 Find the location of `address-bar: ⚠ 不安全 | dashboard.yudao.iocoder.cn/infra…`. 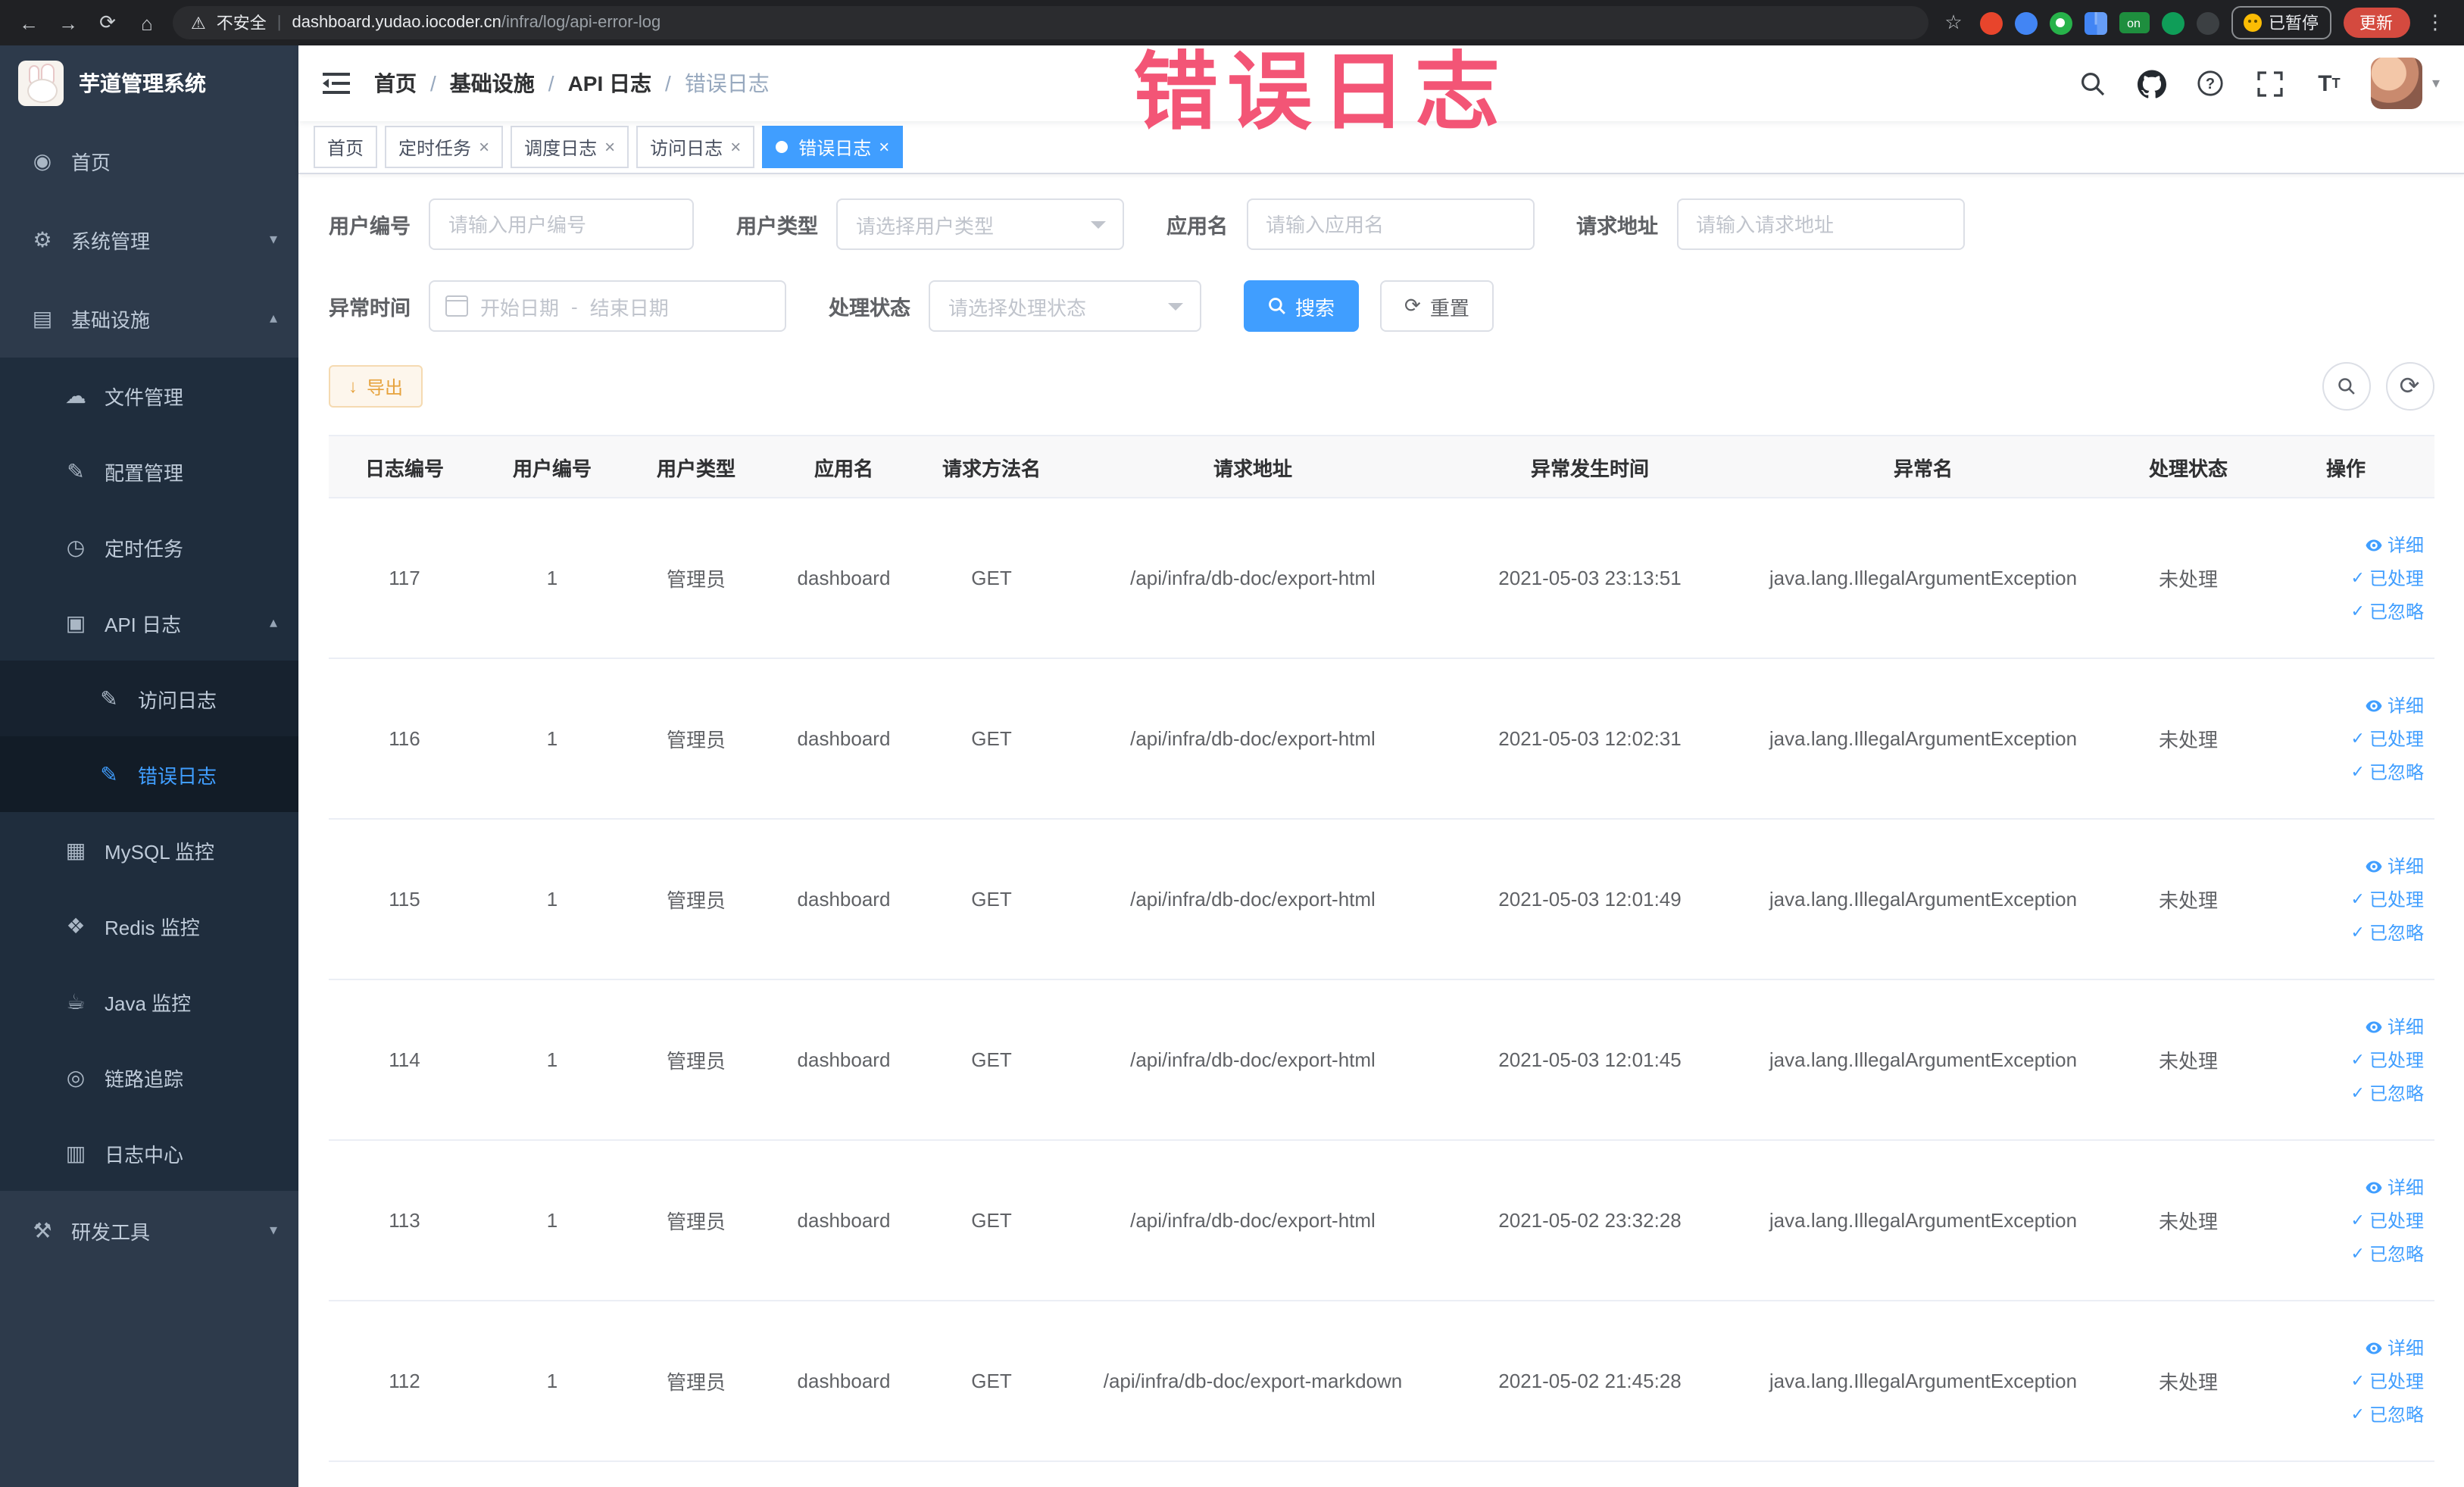

address-bar: ⚠ 不安全 | dashboard.yudao.iocoder.cn/infra… is located at coordinates (1050, 22).